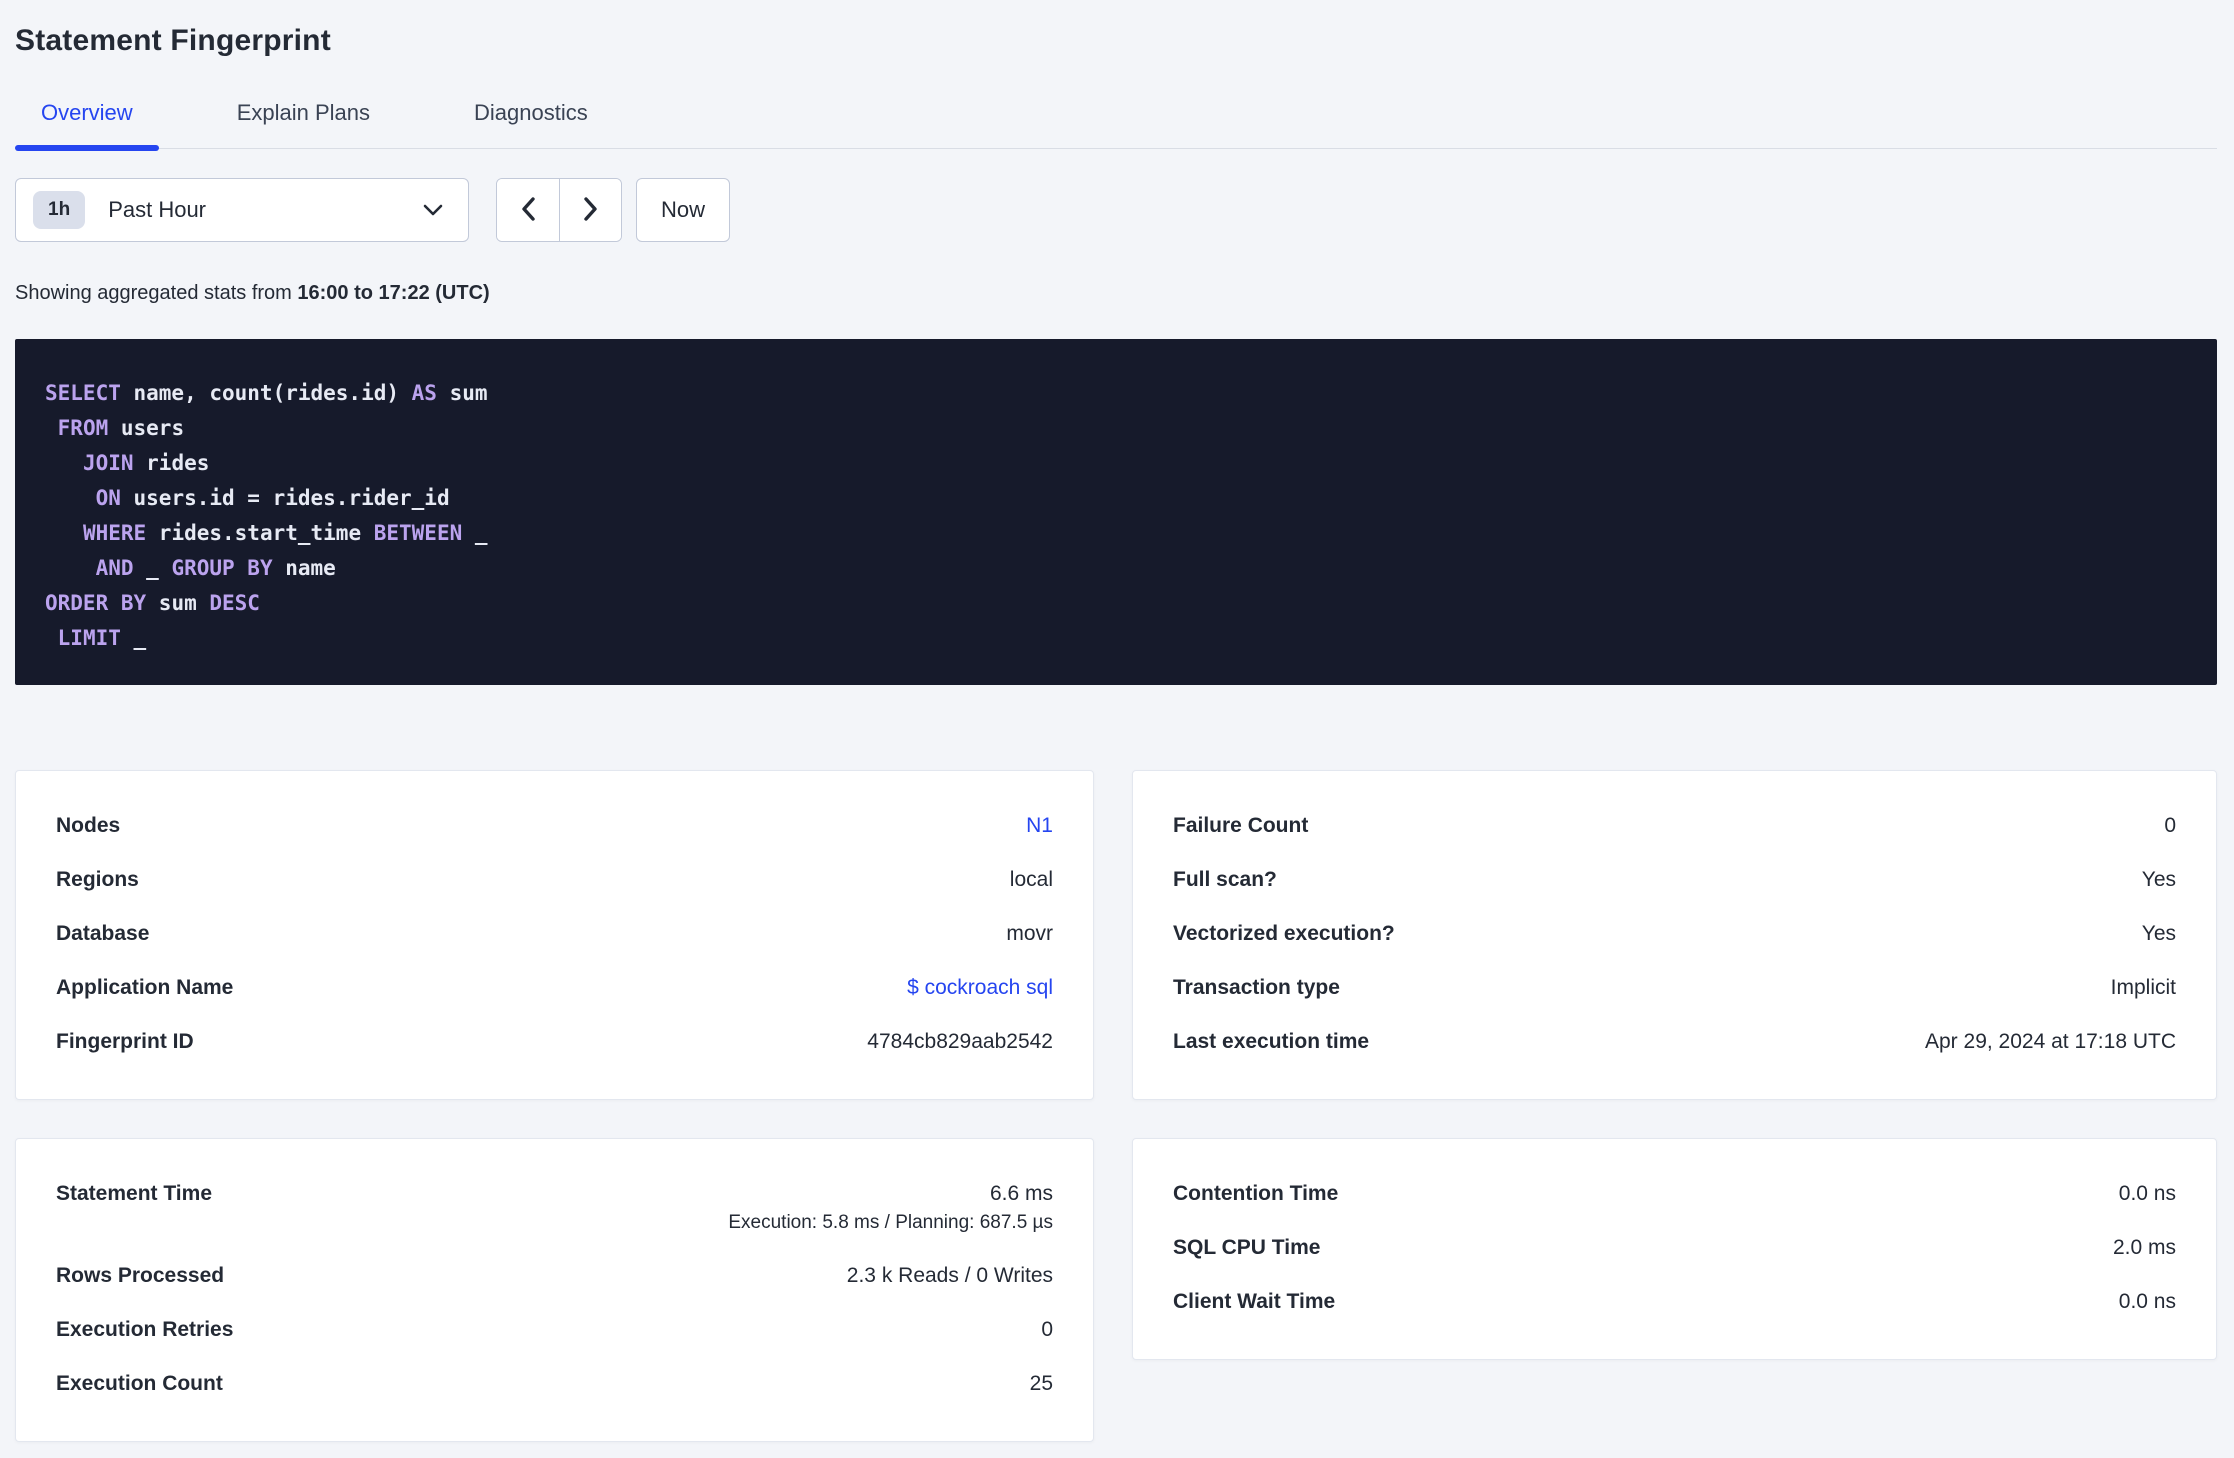 The height and width of the screenshot is (1458, 2234). I want to click on stat-label: Failure Count, so click(1241, 825).